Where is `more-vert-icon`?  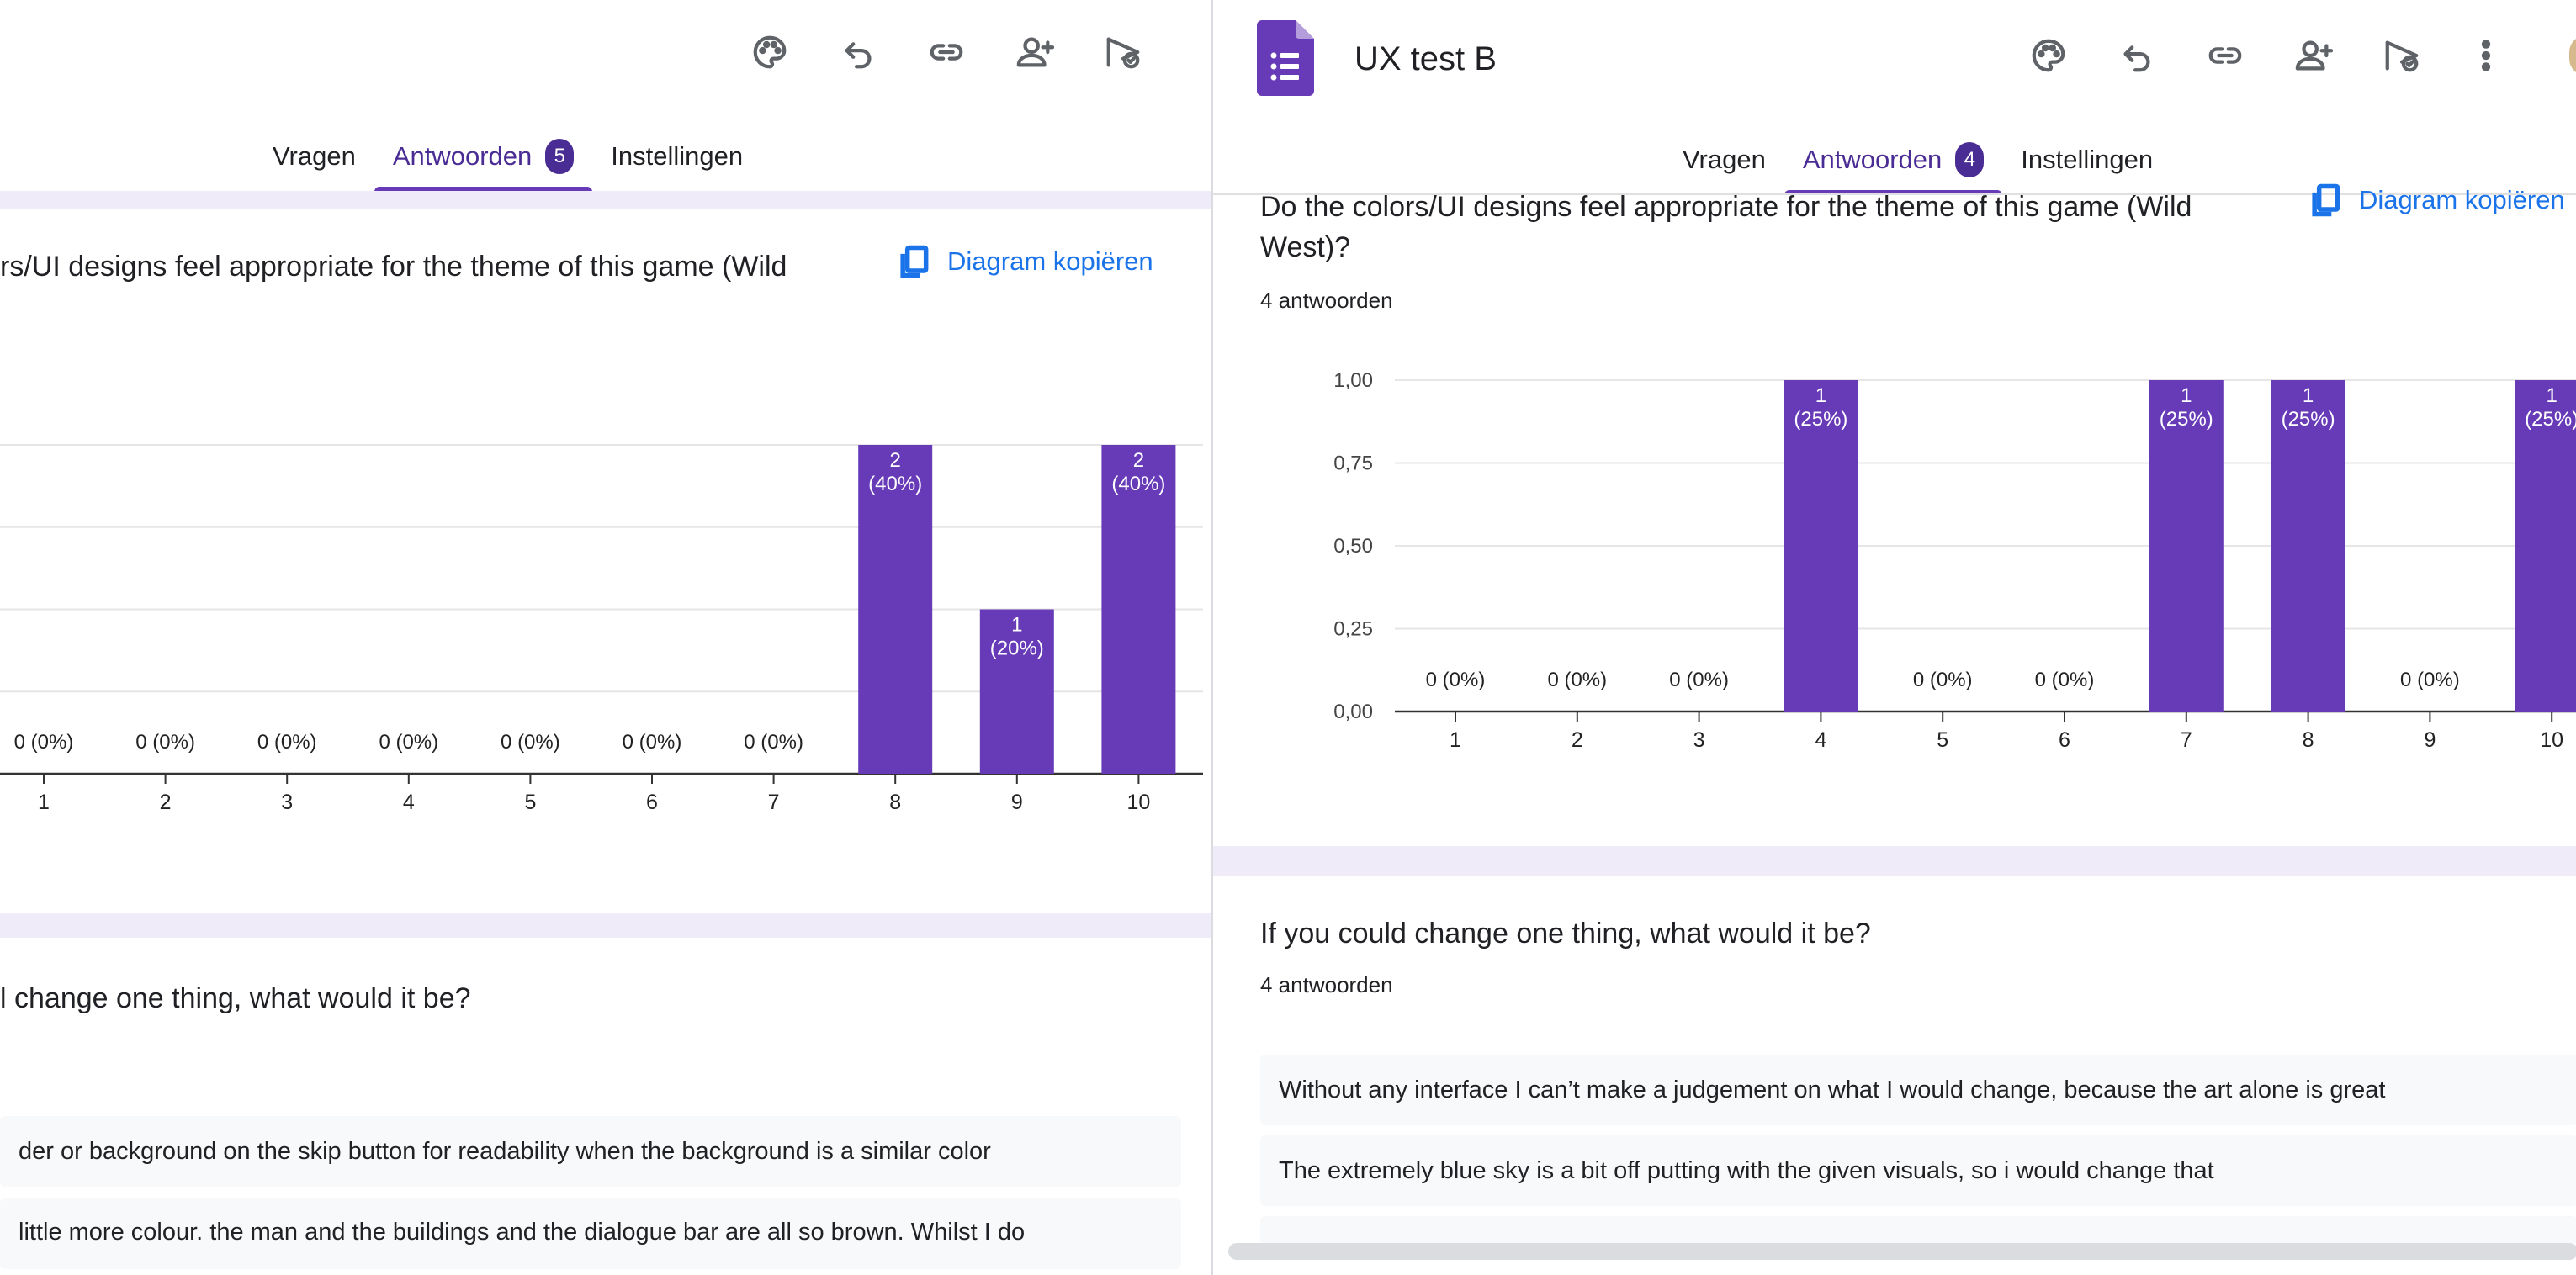
more-vert-icon is located at coordinates (2486, 55).